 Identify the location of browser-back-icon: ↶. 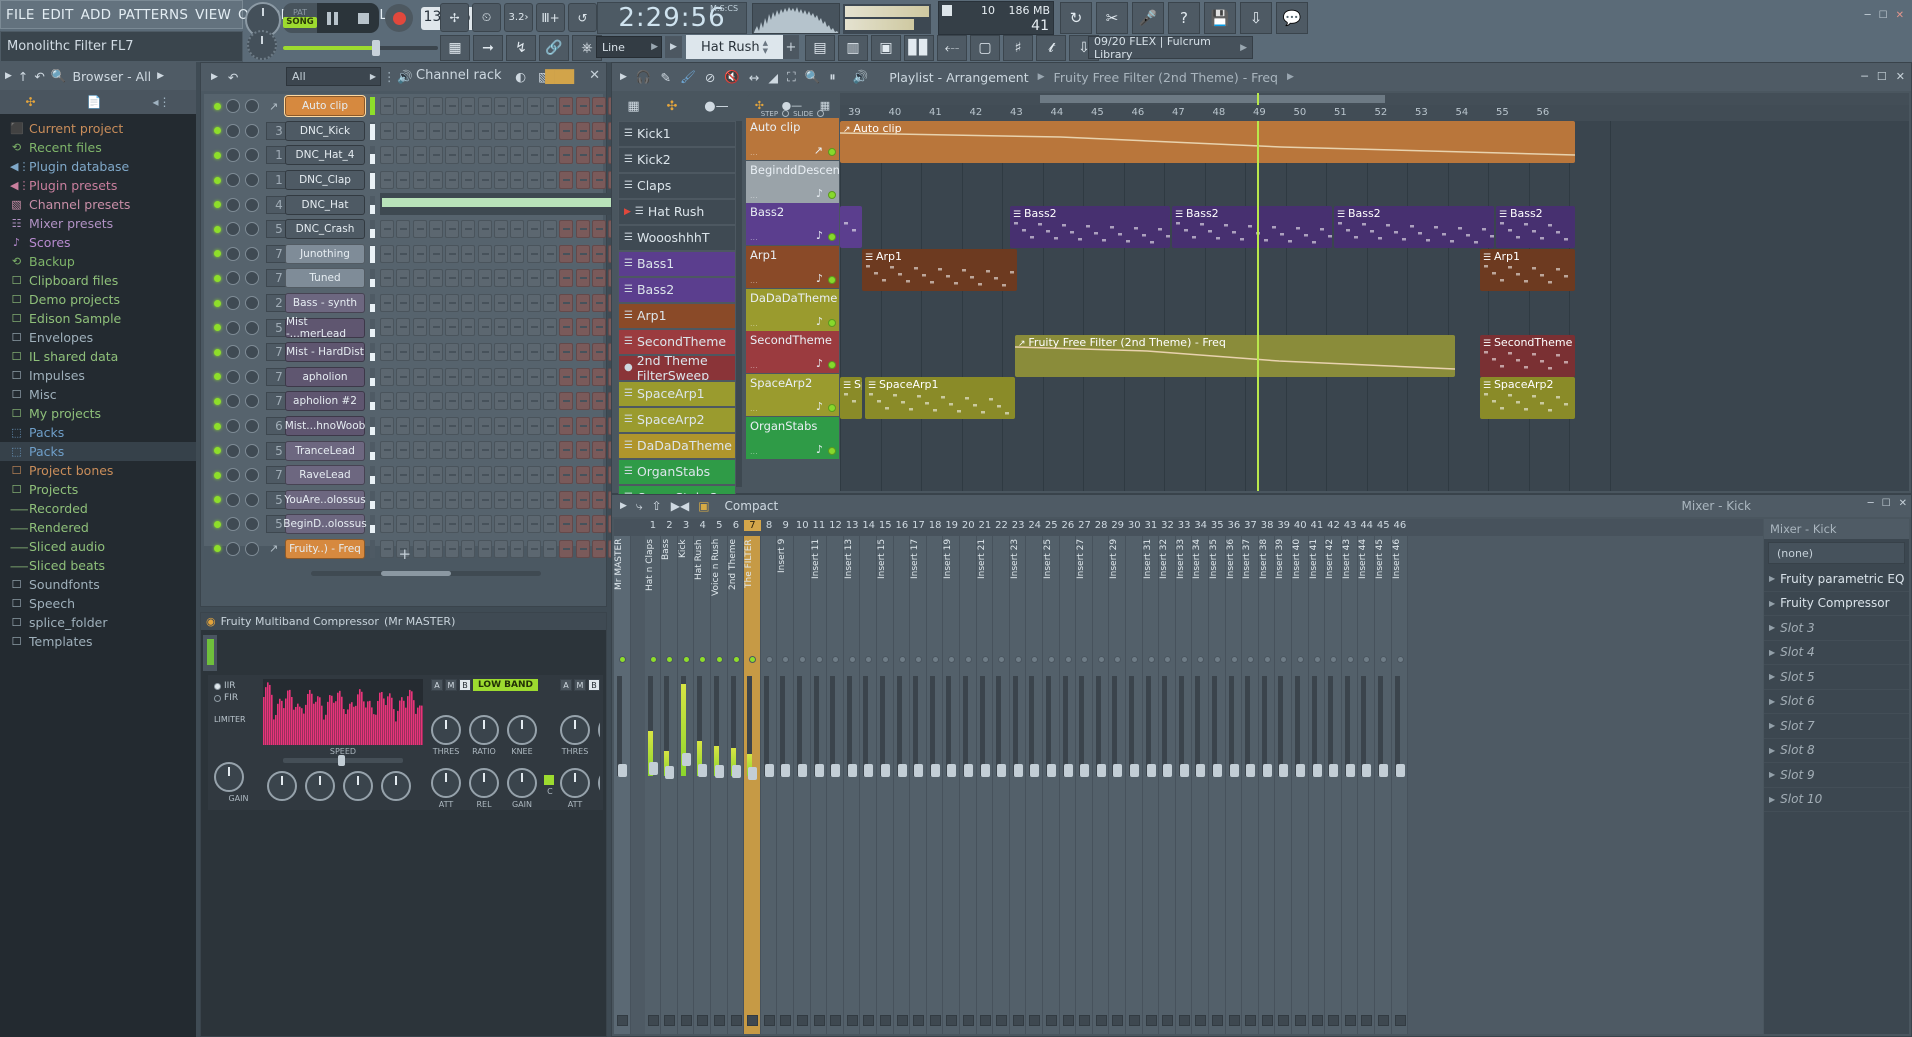
(39, 76).